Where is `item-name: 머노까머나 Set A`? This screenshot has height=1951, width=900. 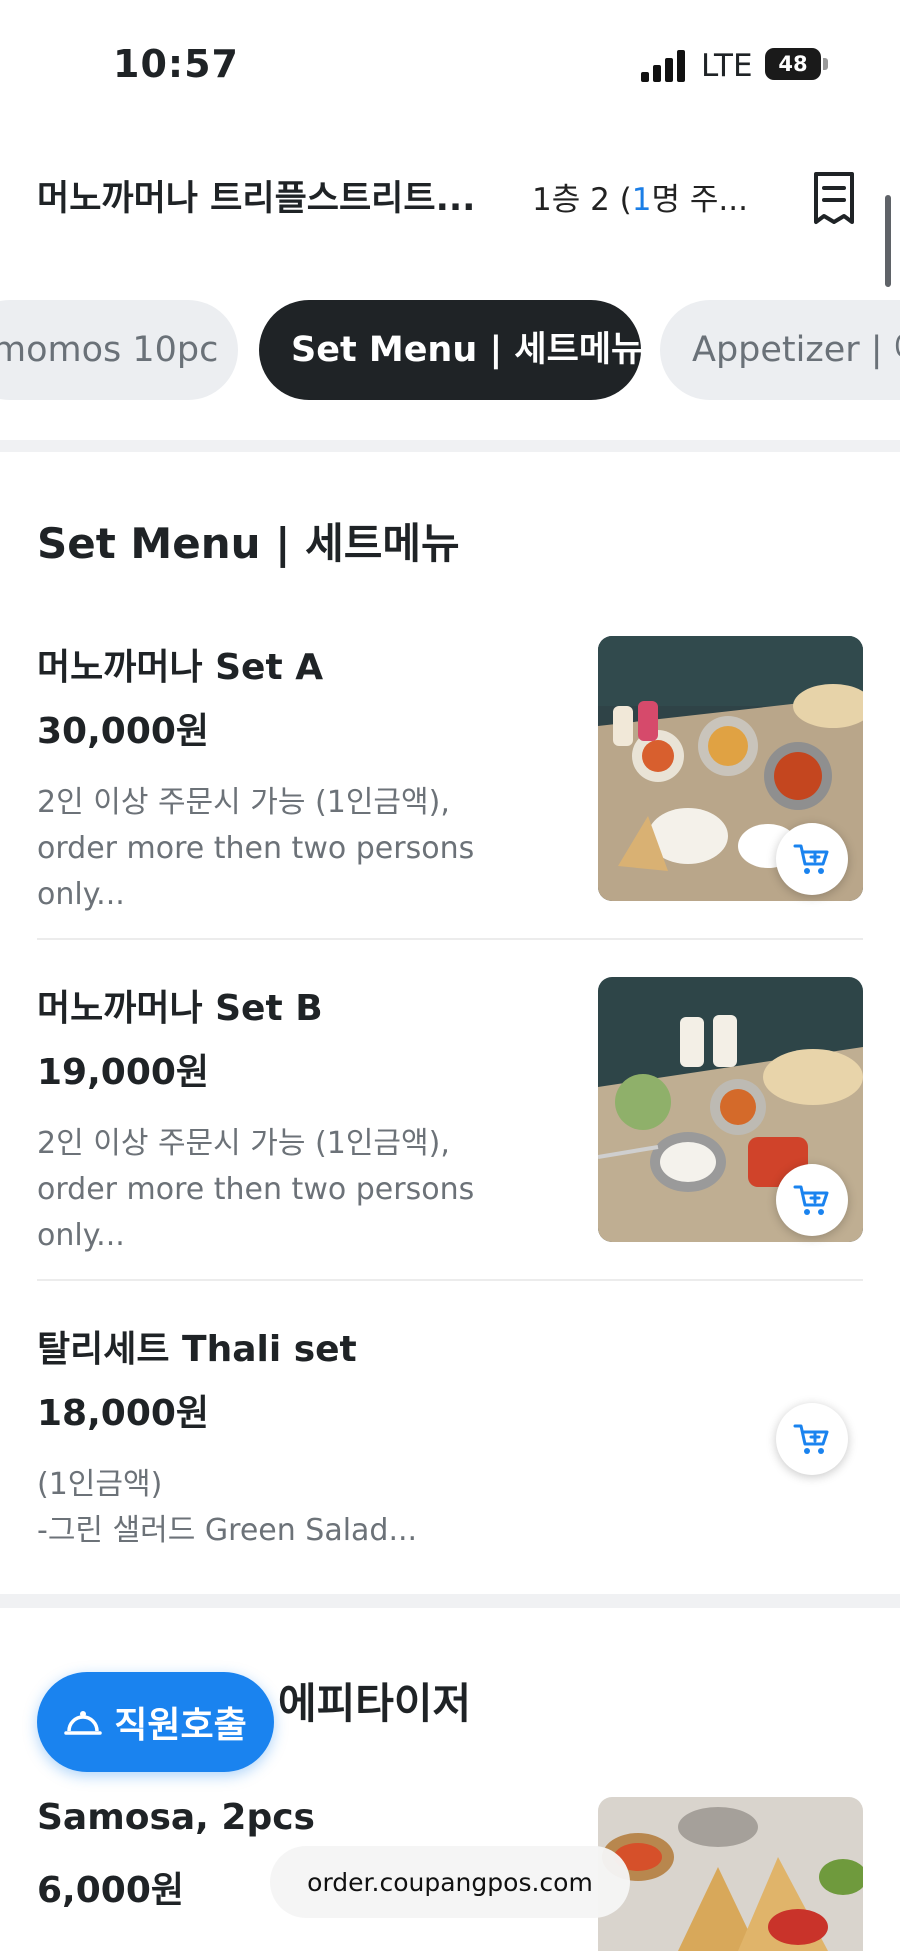 item-name: 머노까머나 Set A is located at coordinates (180, 667).